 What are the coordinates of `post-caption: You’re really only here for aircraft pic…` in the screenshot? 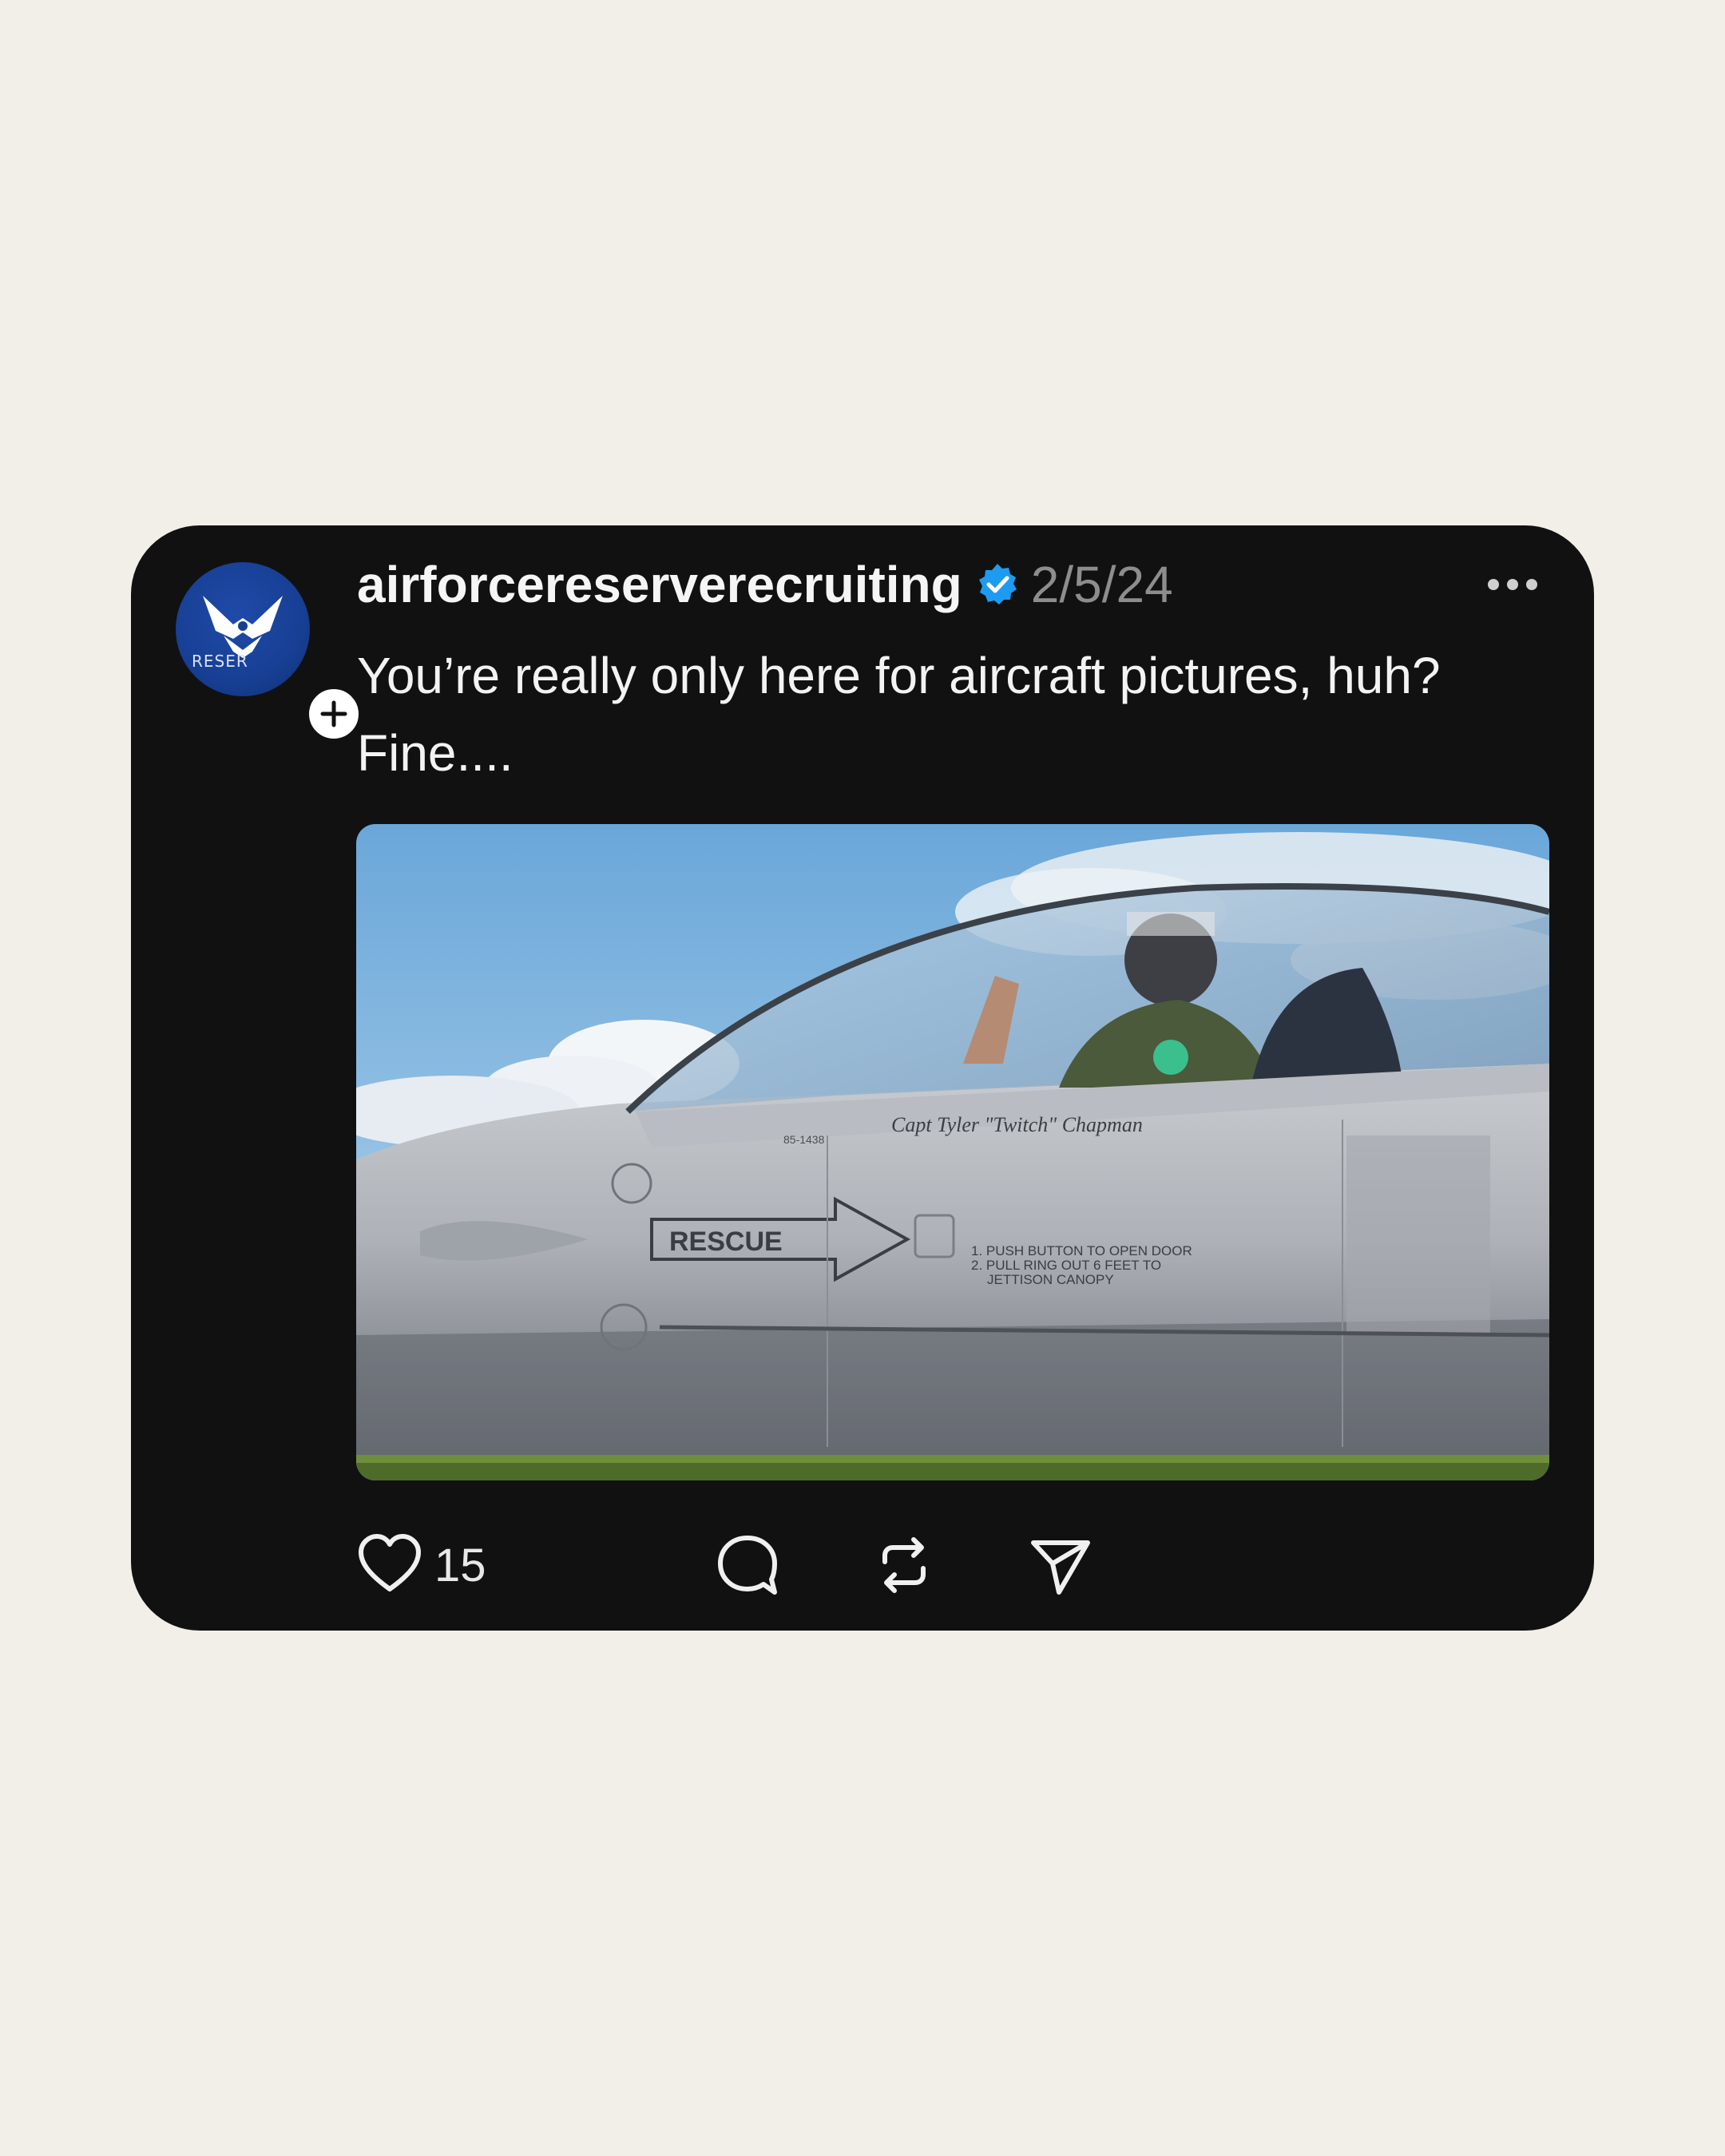 It's located at (899, 714).